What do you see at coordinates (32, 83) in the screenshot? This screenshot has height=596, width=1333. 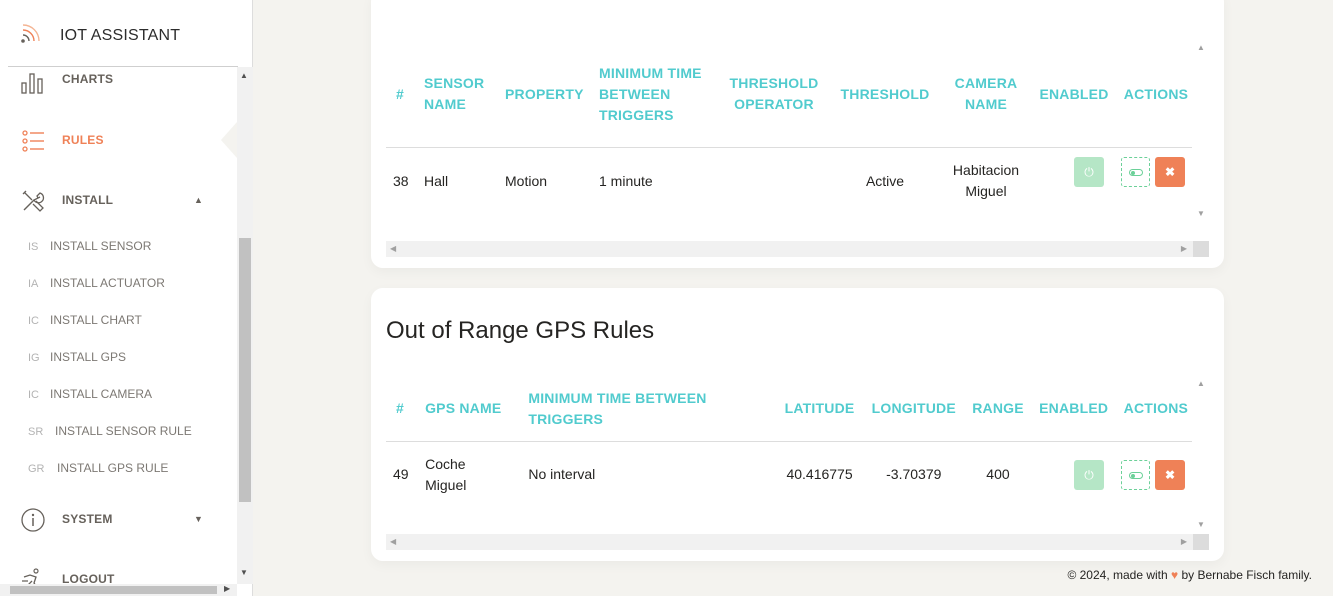 I see `bar-chart-icon` at bounding box center [32, 83].